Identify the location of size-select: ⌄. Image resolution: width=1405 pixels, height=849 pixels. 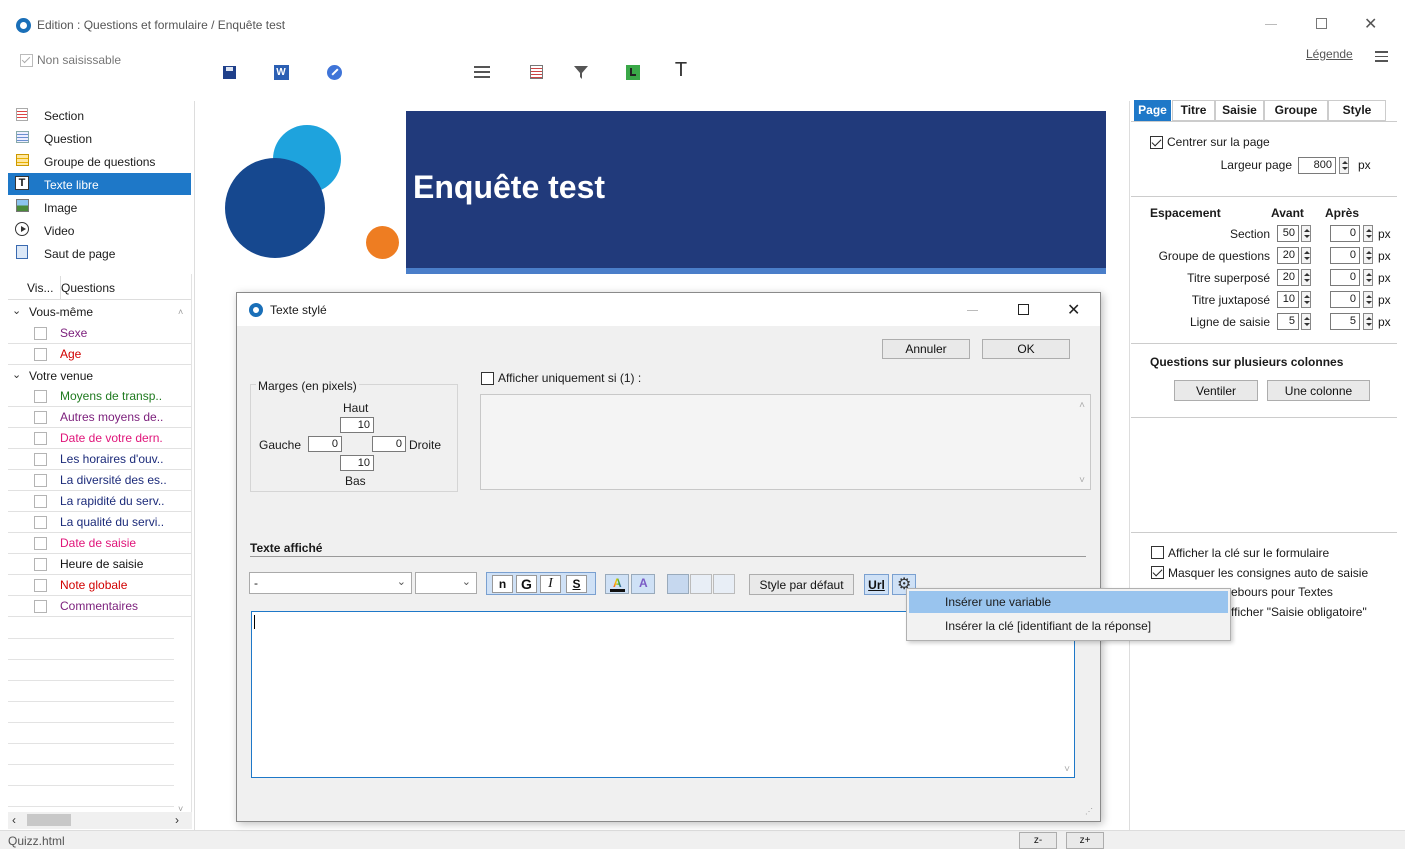
(446, 583).